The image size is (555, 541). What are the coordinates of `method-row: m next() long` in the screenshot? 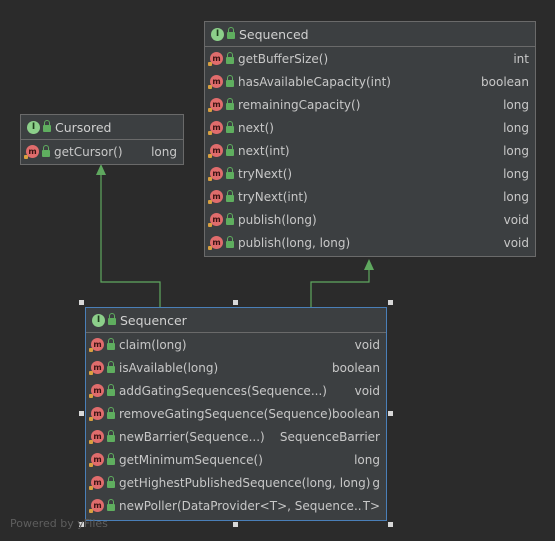 It's located at (370, 127).